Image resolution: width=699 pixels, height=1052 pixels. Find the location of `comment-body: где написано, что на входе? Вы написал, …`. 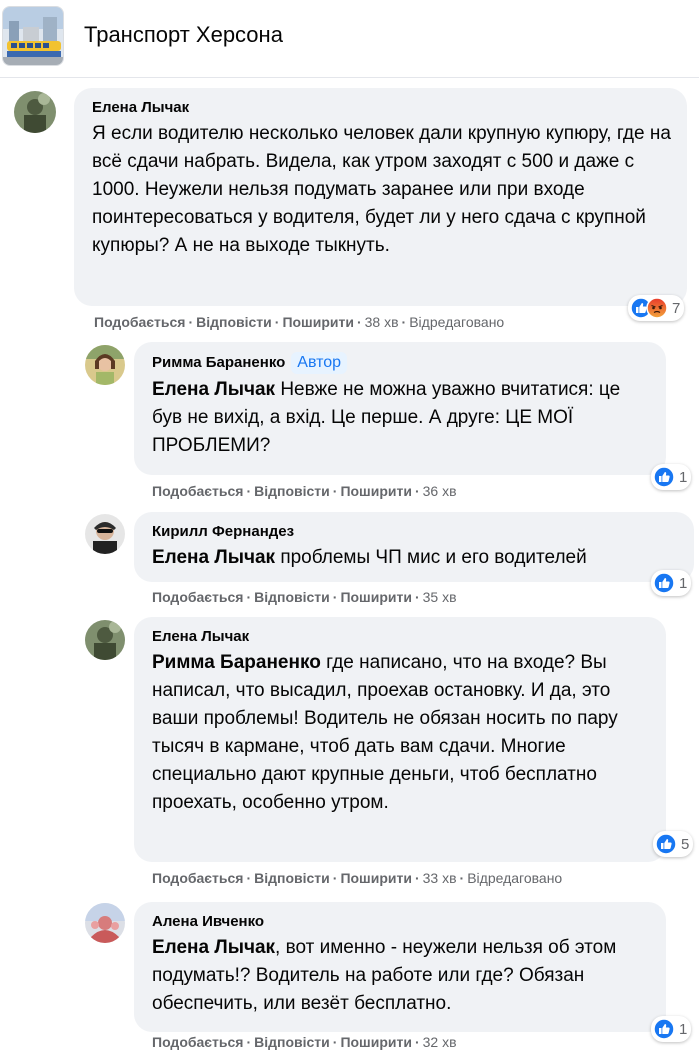

comment-body: где написано, что на входе? Вы написал, … is located at coordinates (385, 732).